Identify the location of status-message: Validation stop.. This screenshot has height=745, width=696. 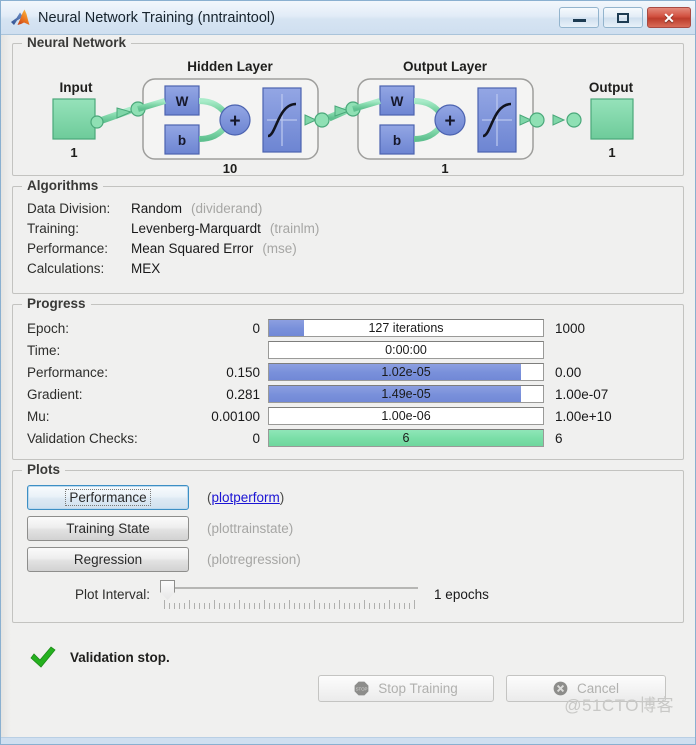
(120, 657).